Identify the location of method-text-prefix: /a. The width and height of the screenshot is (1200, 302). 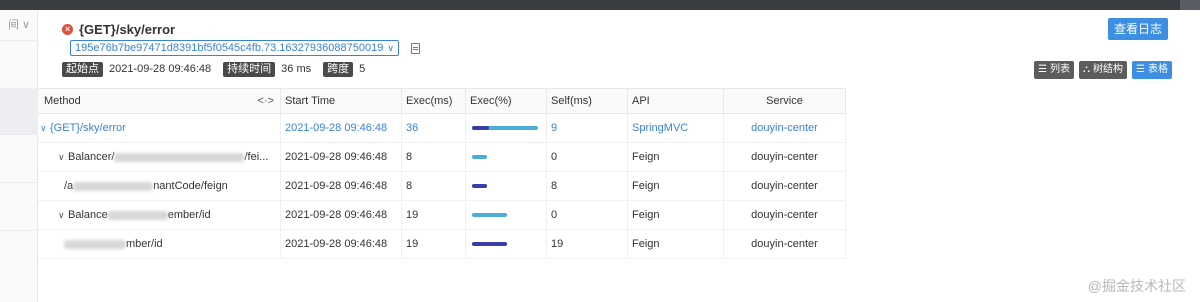
(69, 186).